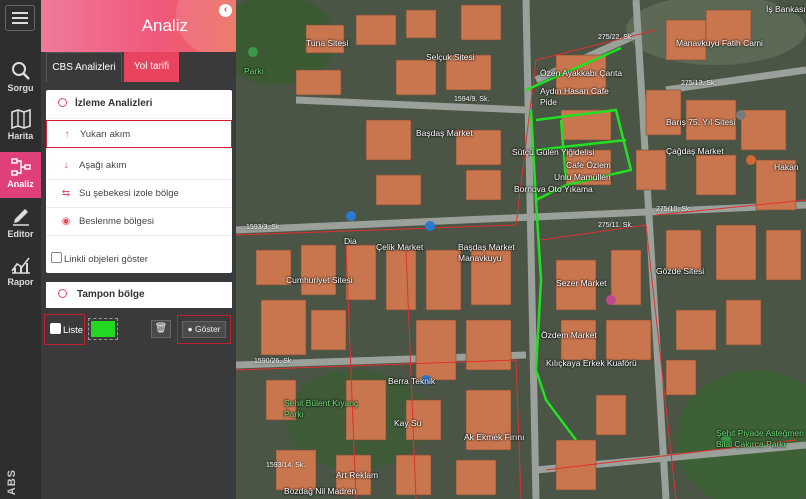 The width and height of the screenshot is (806, 499). Describe the element at coordinates (20, 18) in the screenshot. I see `hamburger-menu-button` at that location.